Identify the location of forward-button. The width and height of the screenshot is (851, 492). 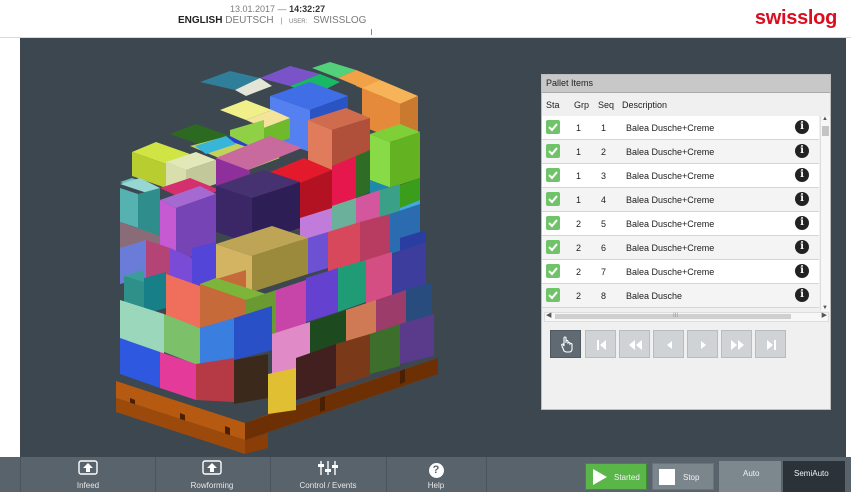
(702, 344).